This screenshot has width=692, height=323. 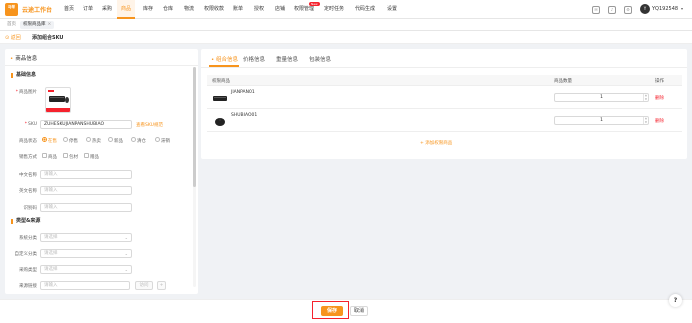 What do you see at coordinates (26, 92) in the screenshot?
I see `image-label: *商品图片` at bounding box center [26, 92].